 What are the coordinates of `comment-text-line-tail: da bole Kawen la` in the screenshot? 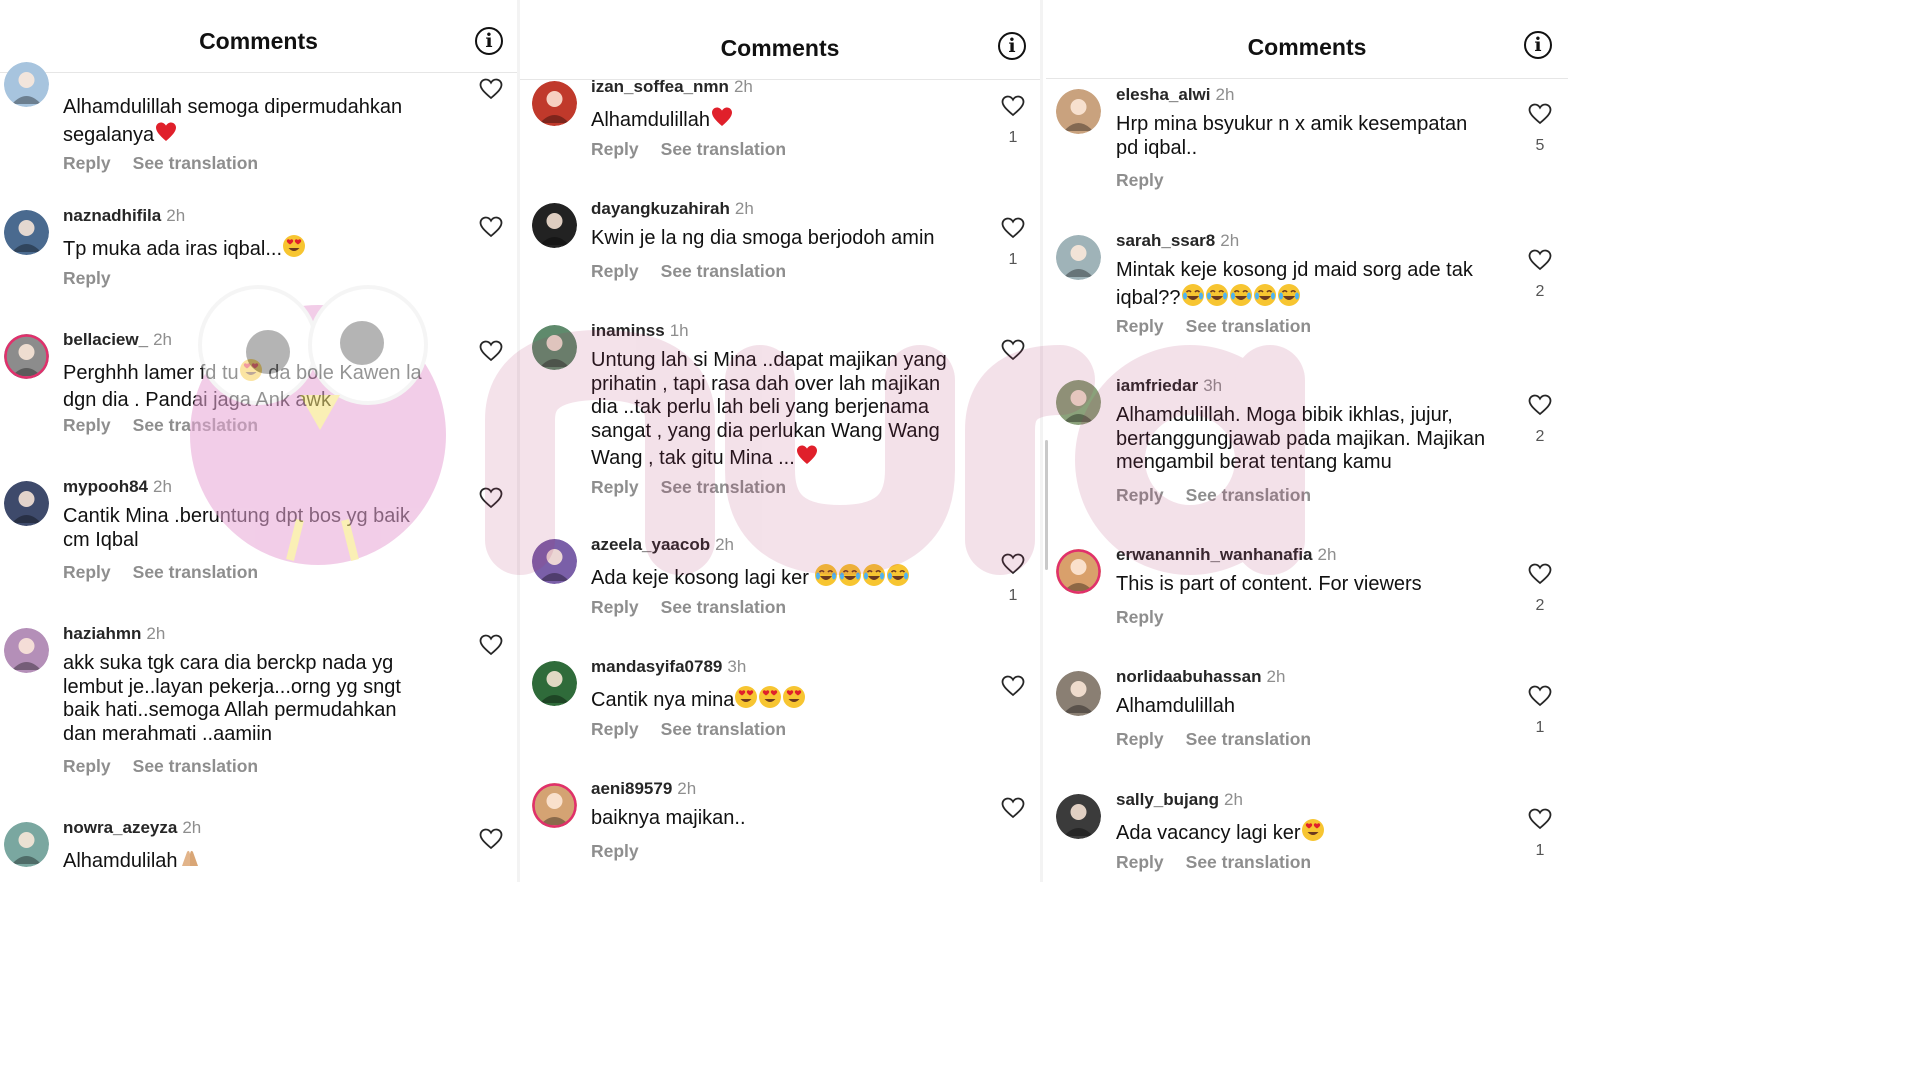 It's located at (342, 373).